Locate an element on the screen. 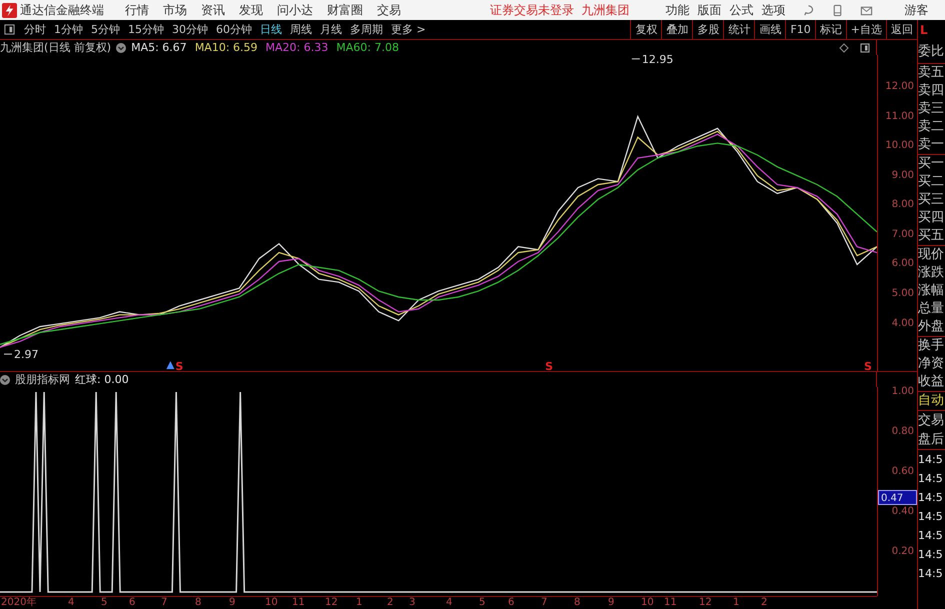 This screenshot has width=945, height=609. axis-label: 1.00 is located at coordinates (903, 392).